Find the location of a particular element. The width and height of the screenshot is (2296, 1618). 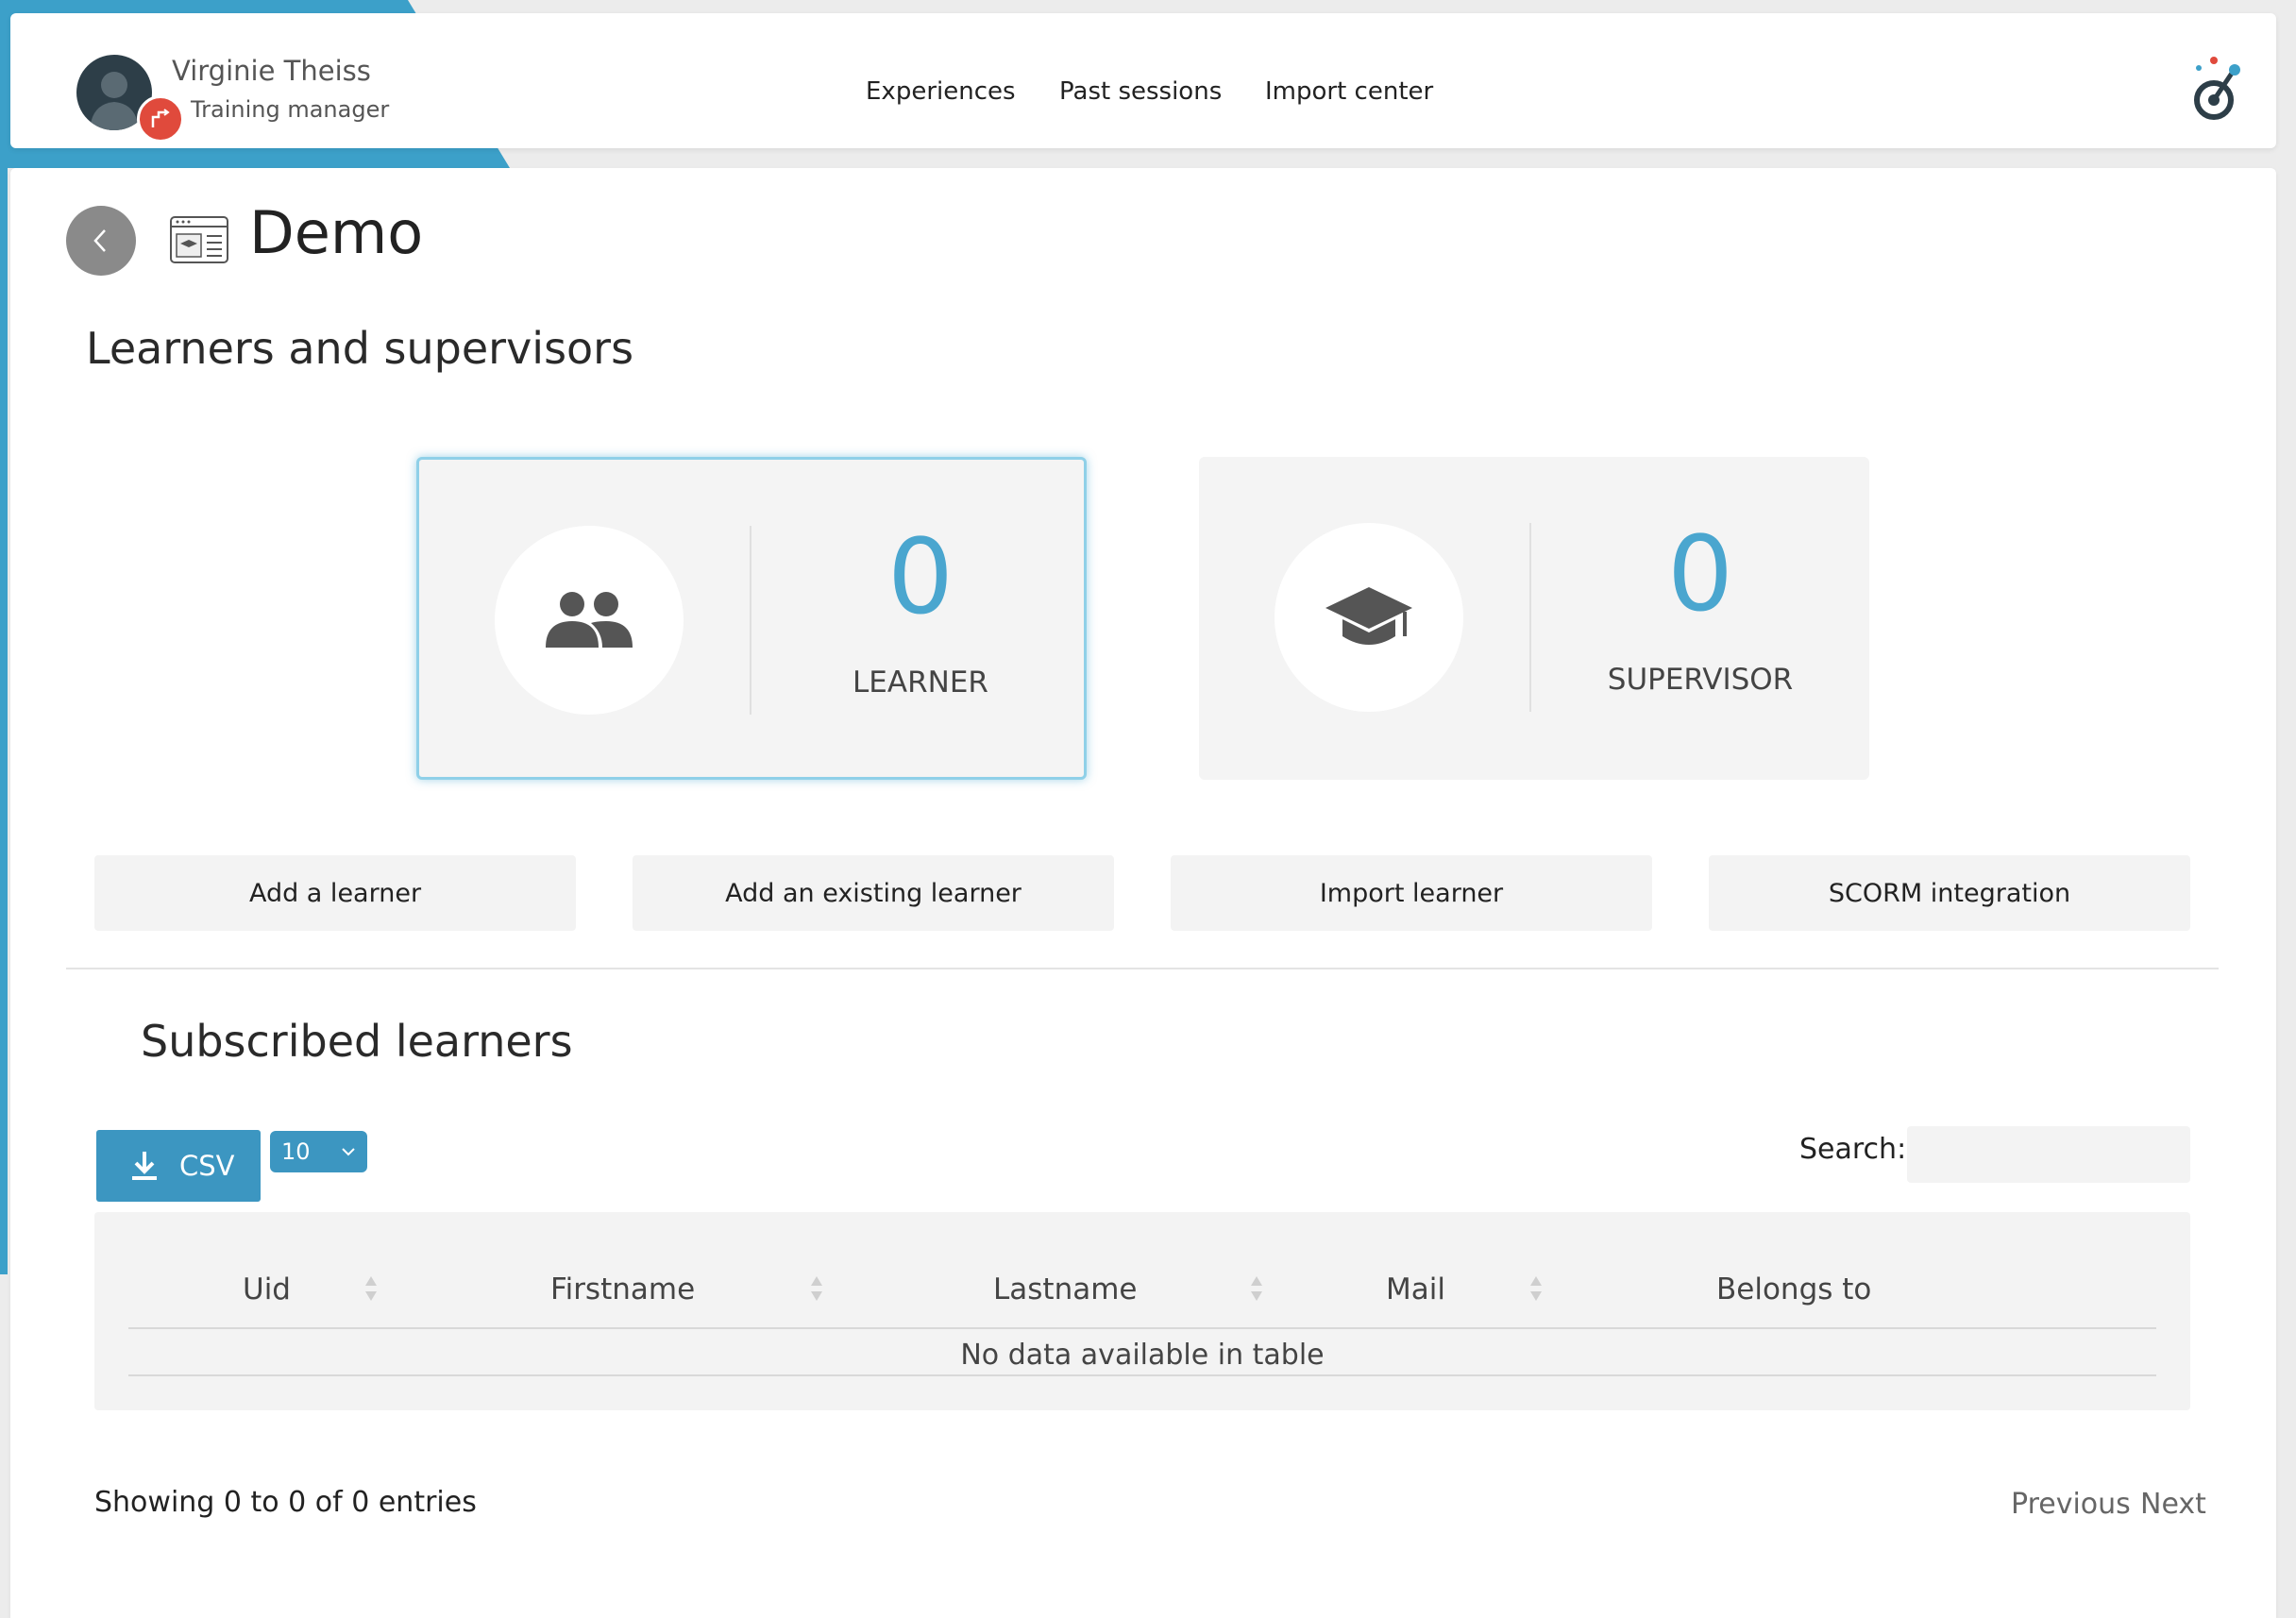

pagination-previous: Previous is located at coordinates (2071, 1504).